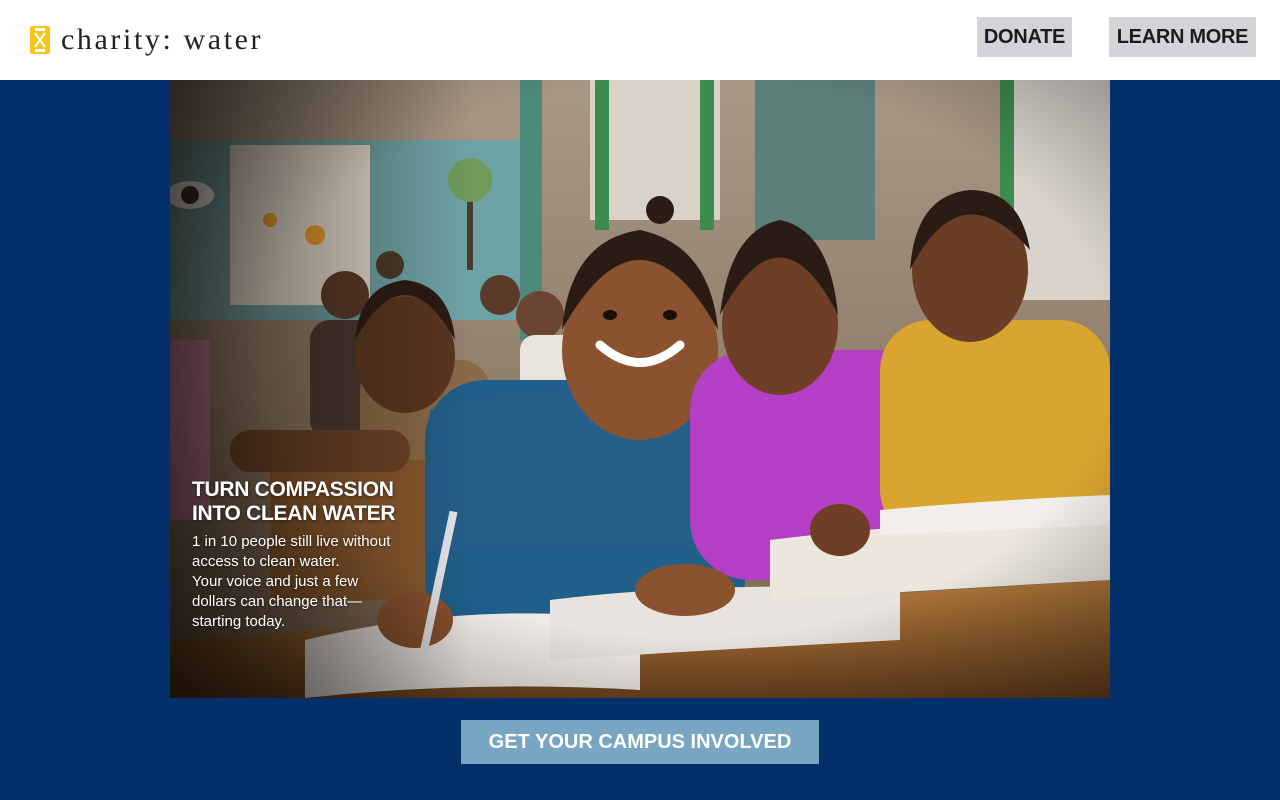  I want to click on hero-description-line: dollars can change that—, so click(277, 601).